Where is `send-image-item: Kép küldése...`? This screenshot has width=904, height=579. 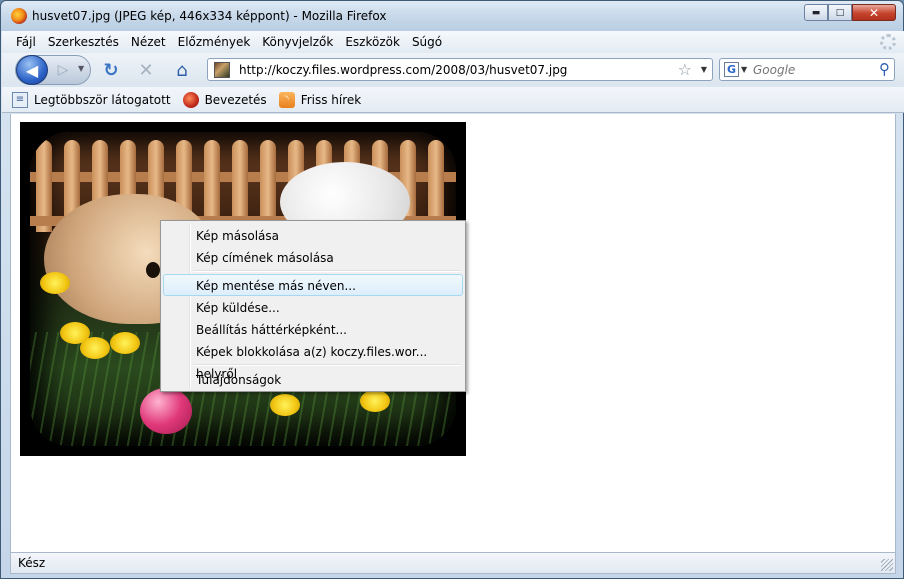
send-image-item: Kép küldése... is located at coordinates (313, 307).